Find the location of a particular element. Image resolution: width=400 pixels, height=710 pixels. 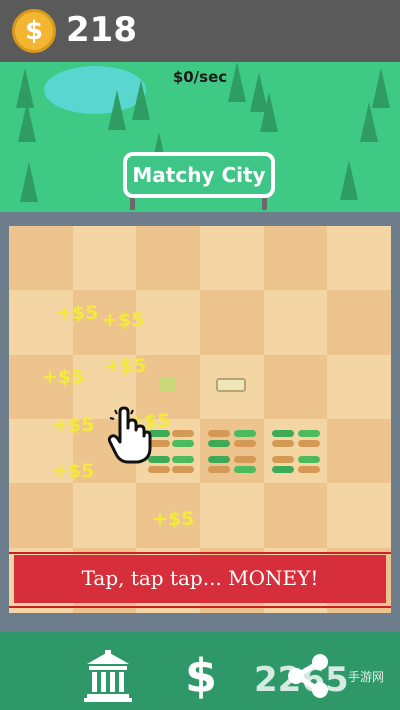

money-button: $ is located at coordinates (201, 676).